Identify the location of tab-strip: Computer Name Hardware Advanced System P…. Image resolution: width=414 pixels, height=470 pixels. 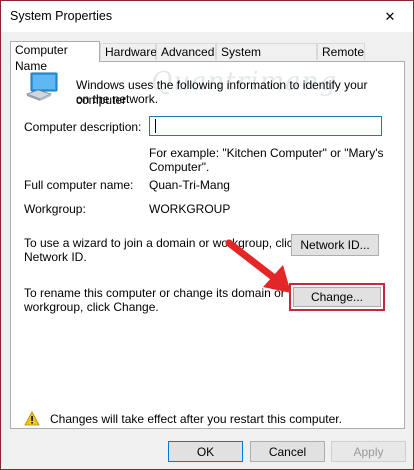
(207, 58).